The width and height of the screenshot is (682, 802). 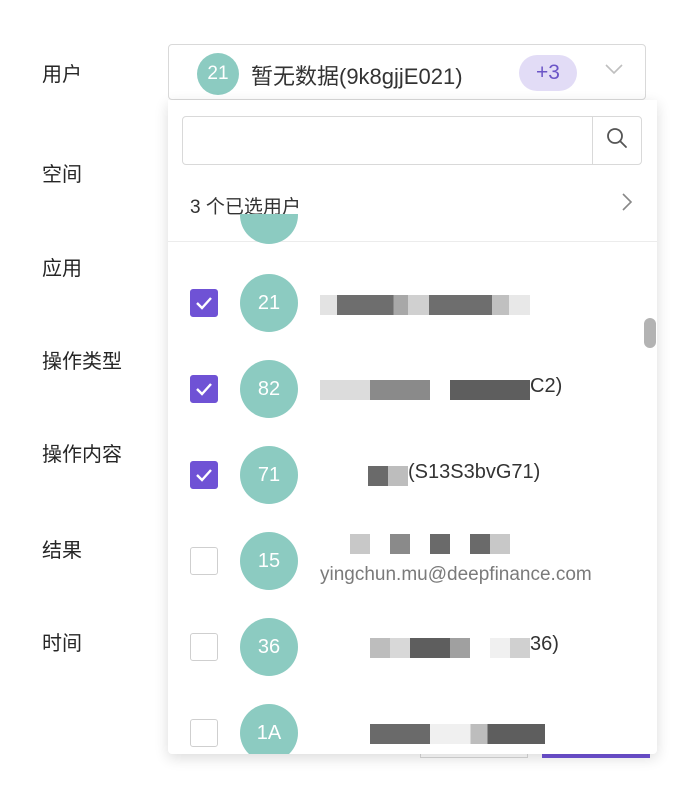 What do you see at coordinates (269, 389) in the screenshot?
I see `user-avatar: 82` at bounding box center [269, 389].